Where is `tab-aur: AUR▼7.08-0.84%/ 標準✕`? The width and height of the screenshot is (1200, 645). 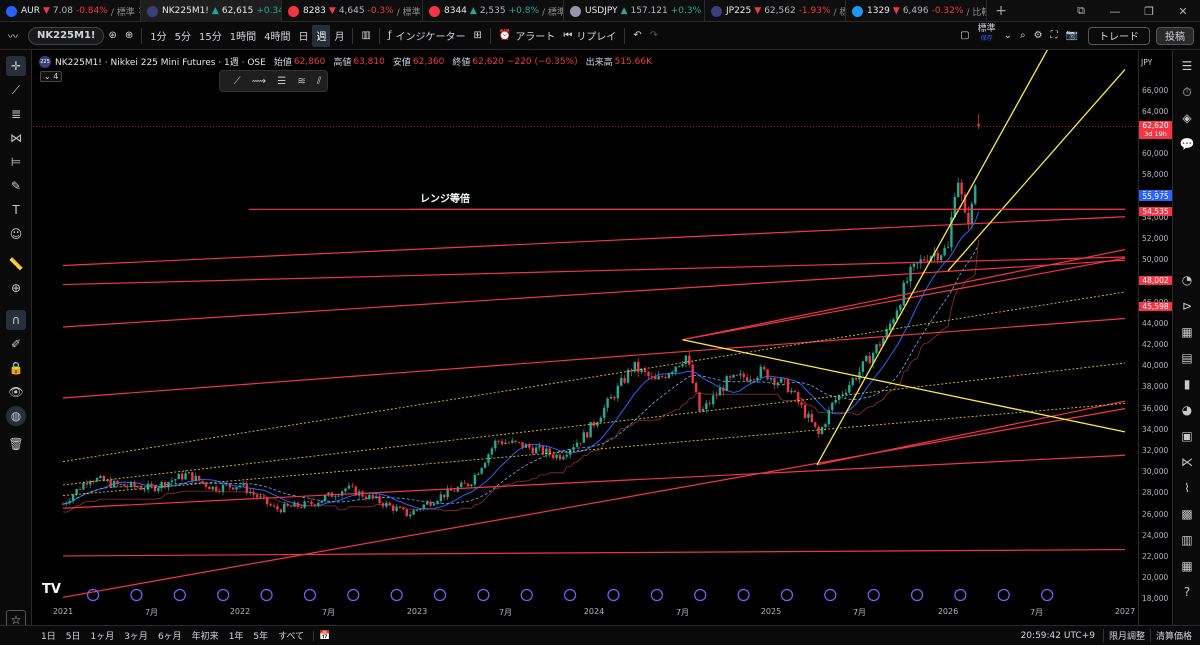
tab-aur: AUR▼7.08-0.84%/ 標準✕ is located at coordinates (70, 11).